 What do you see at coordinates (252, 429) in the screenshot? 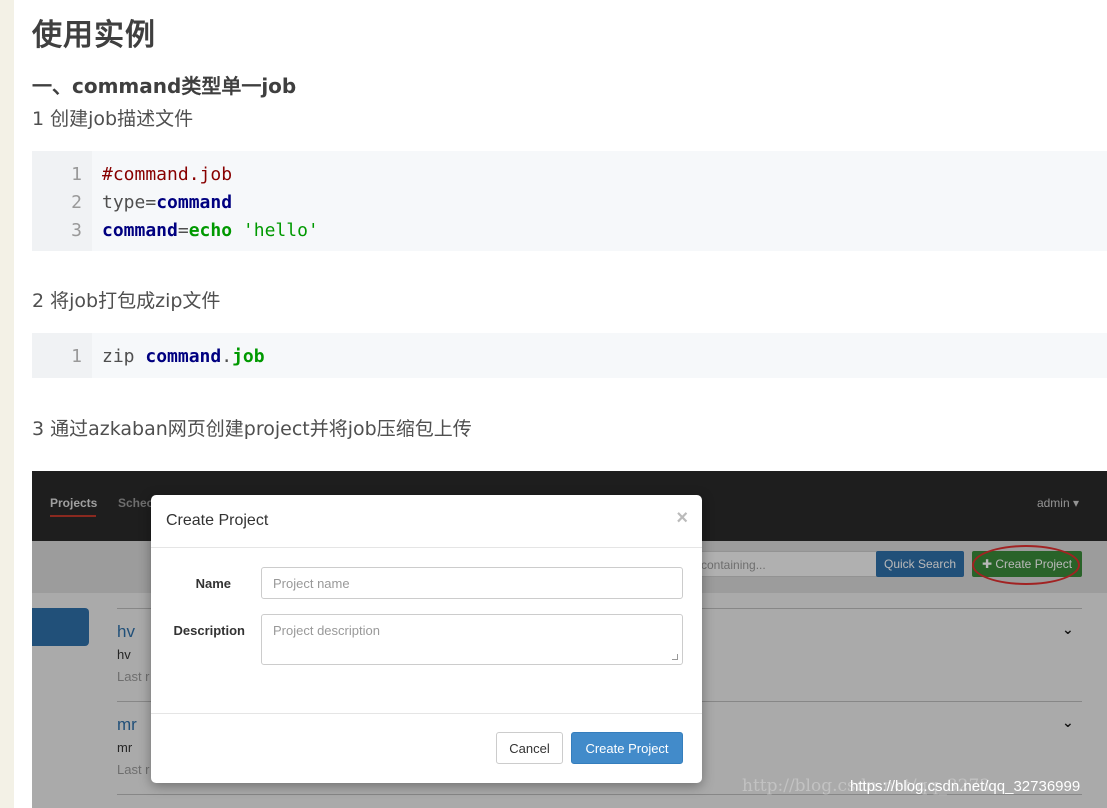
I see `step-3-text: 3 通过azkaban网页创建project并将job压缩包上传` at bounding box center [252, 429].